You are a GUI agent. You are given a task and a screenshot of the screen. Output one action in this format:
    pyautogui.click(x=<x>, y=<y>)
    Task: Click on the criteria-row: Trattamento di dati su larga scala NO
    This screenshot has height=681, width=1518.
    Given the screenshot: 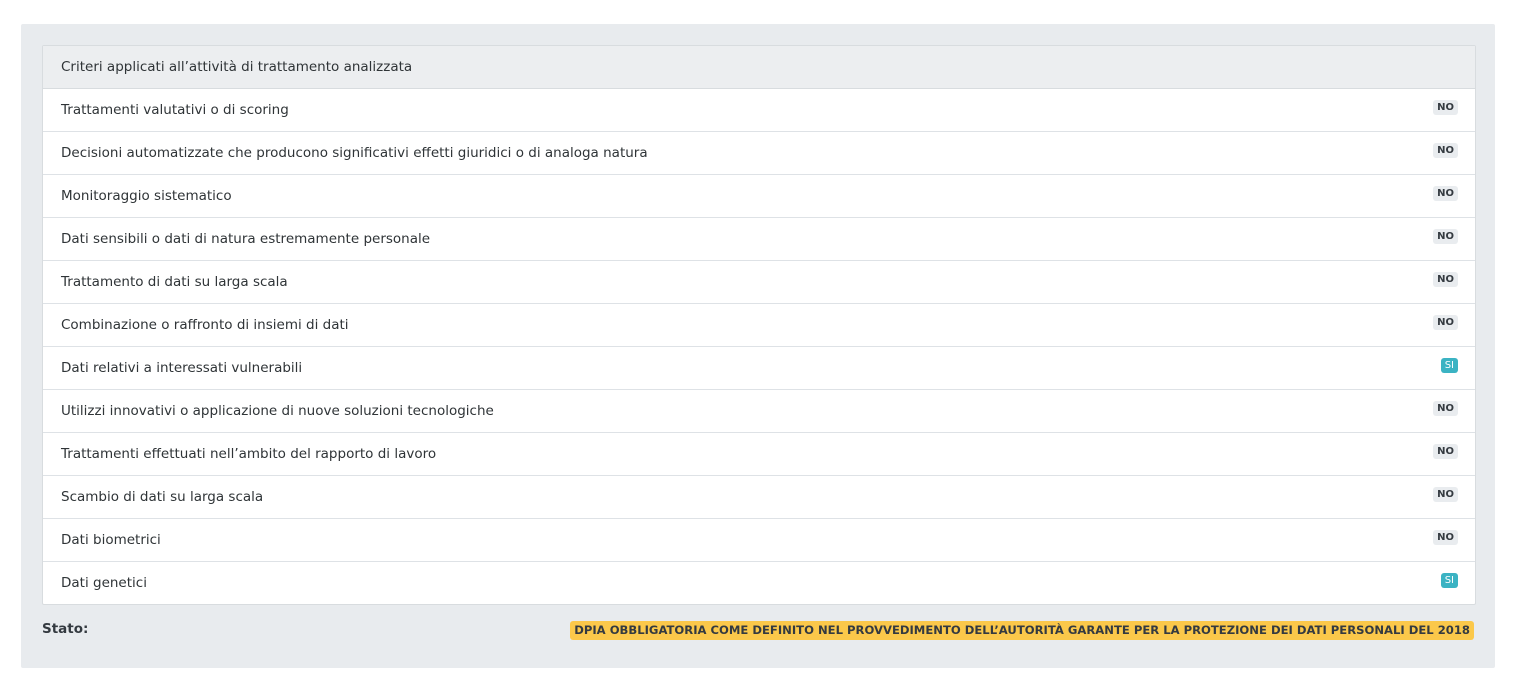 What is the action you would take?
    pyautogui.click(x=759, y=282)
    